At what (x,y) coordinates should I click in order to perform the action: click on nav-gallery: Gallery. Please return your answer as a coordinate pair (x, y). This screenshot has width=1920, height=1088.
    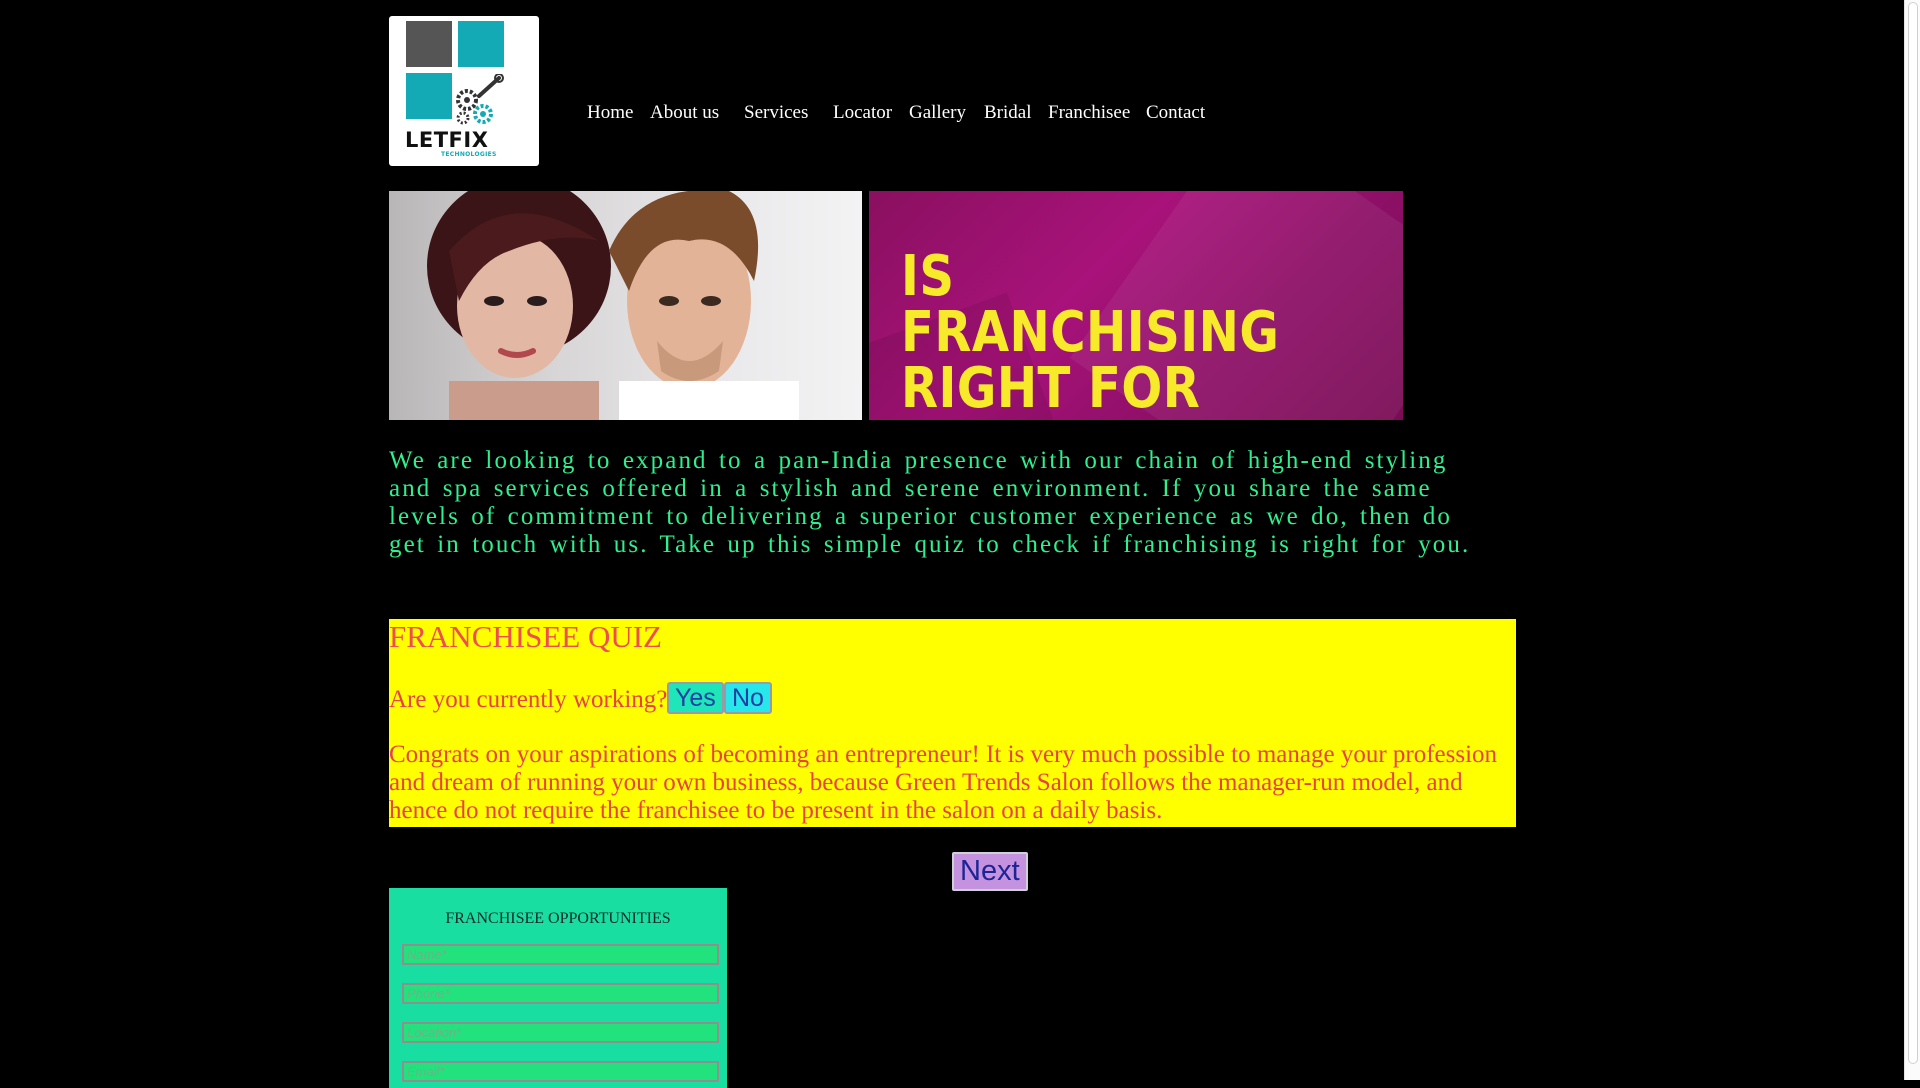
    Looking at the image, I should click on (937, 113).